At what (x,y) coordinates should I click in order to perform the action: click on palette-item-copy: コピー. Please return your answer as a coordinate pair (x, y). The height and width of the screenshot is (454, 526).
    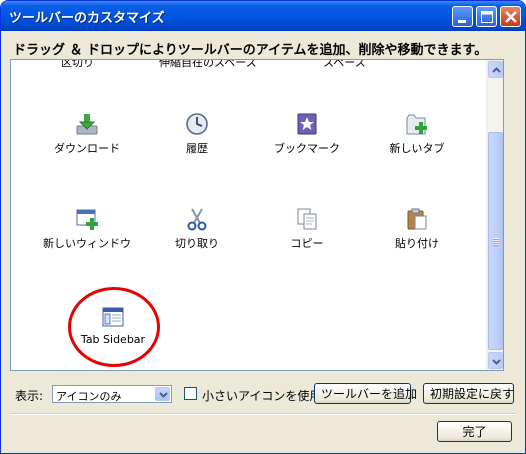
    Looking at the image, I should click on (307, 229).